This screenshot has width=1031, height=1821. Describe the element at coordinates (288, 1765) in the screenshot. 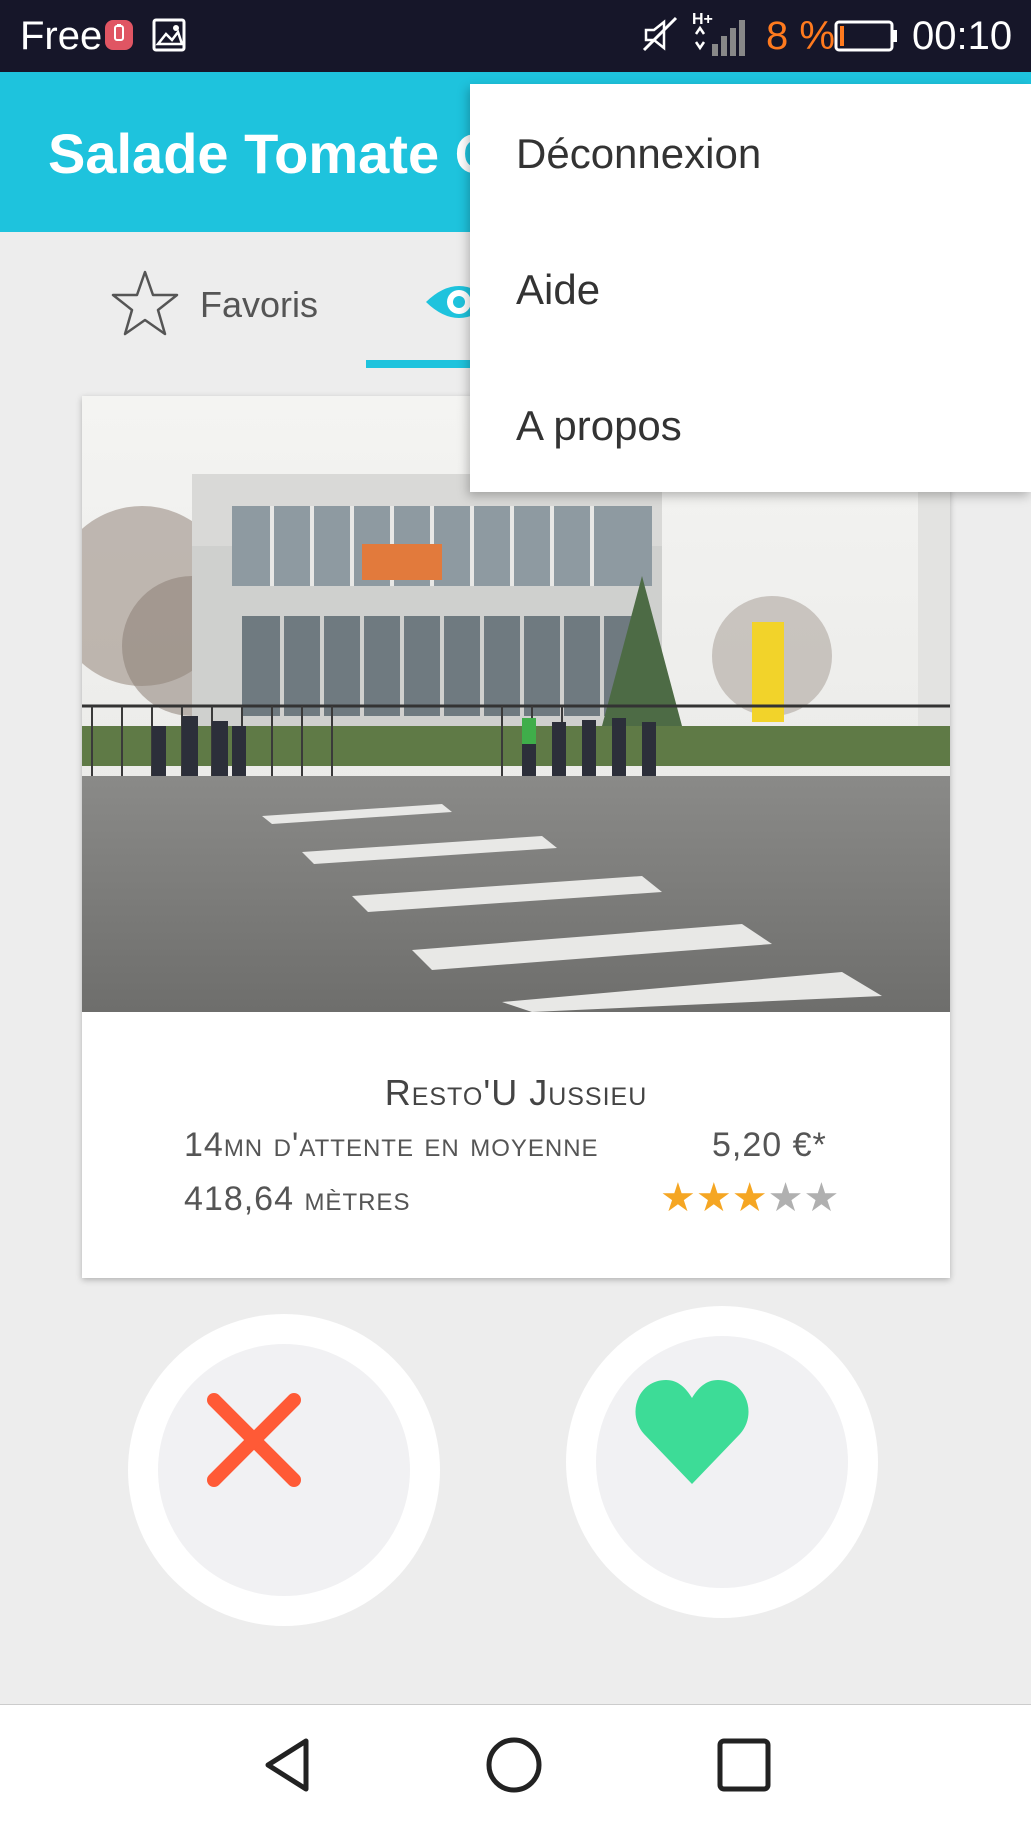

I see `back-icon` at that location.